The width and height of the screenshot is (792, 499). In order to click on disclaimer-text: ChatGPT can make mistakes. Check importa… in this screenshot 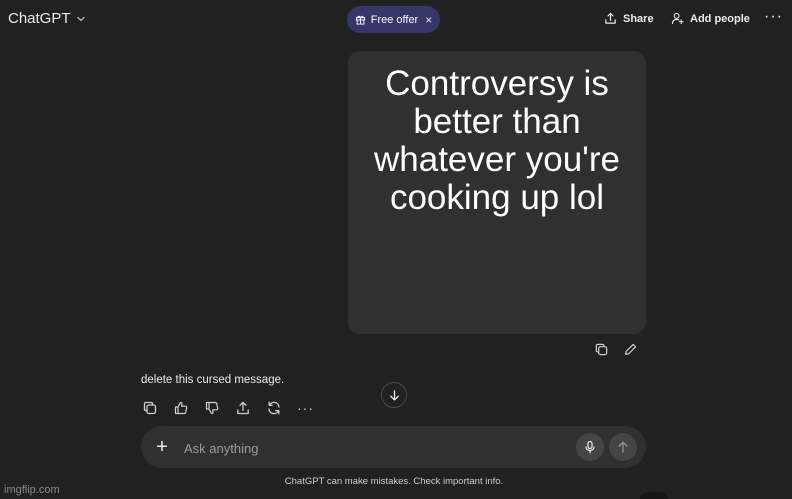, I will do `click(394, 481)`.